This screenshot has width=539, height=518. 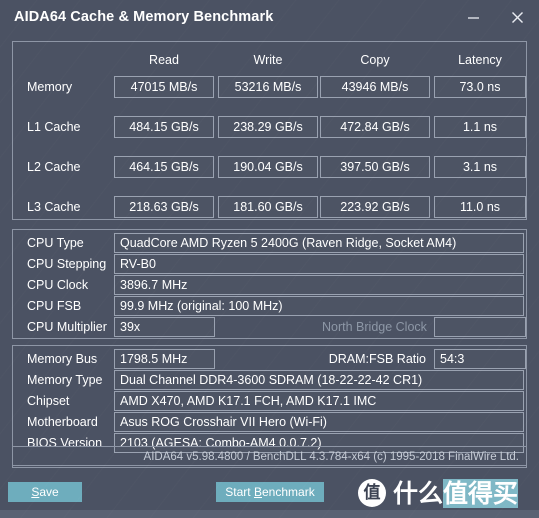 What do you see at coordinates (319, 422) in the screenshot?
I see `motherboard-value: Asus ROG Crosshair VII Hero (Wi-Fi)` at bounding box center [319, 422].